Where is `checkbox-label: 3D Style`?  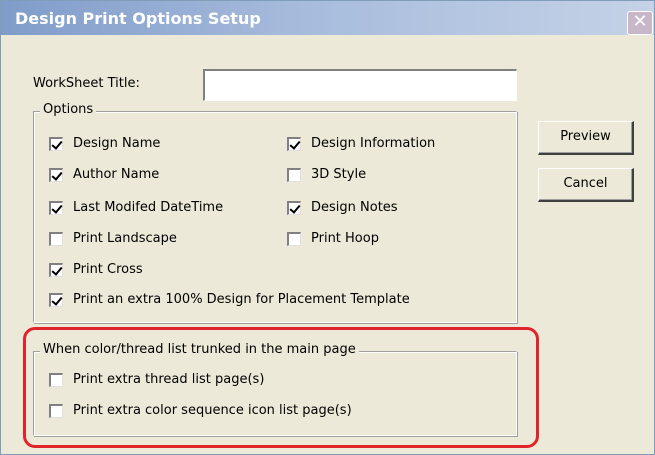 checkbox-label: 3D Style is located at coordinates (339, 174).